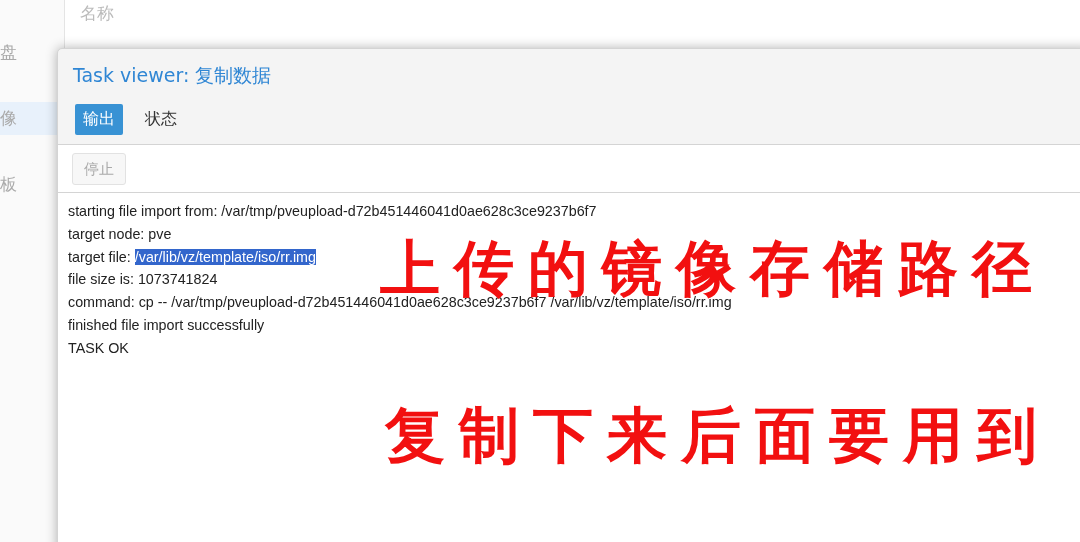 This screenshot has height=542, width=1080. Describe the element at coordinates (166, 325) in the screenshot. I see `log-line: finished file import successfully` at that location.